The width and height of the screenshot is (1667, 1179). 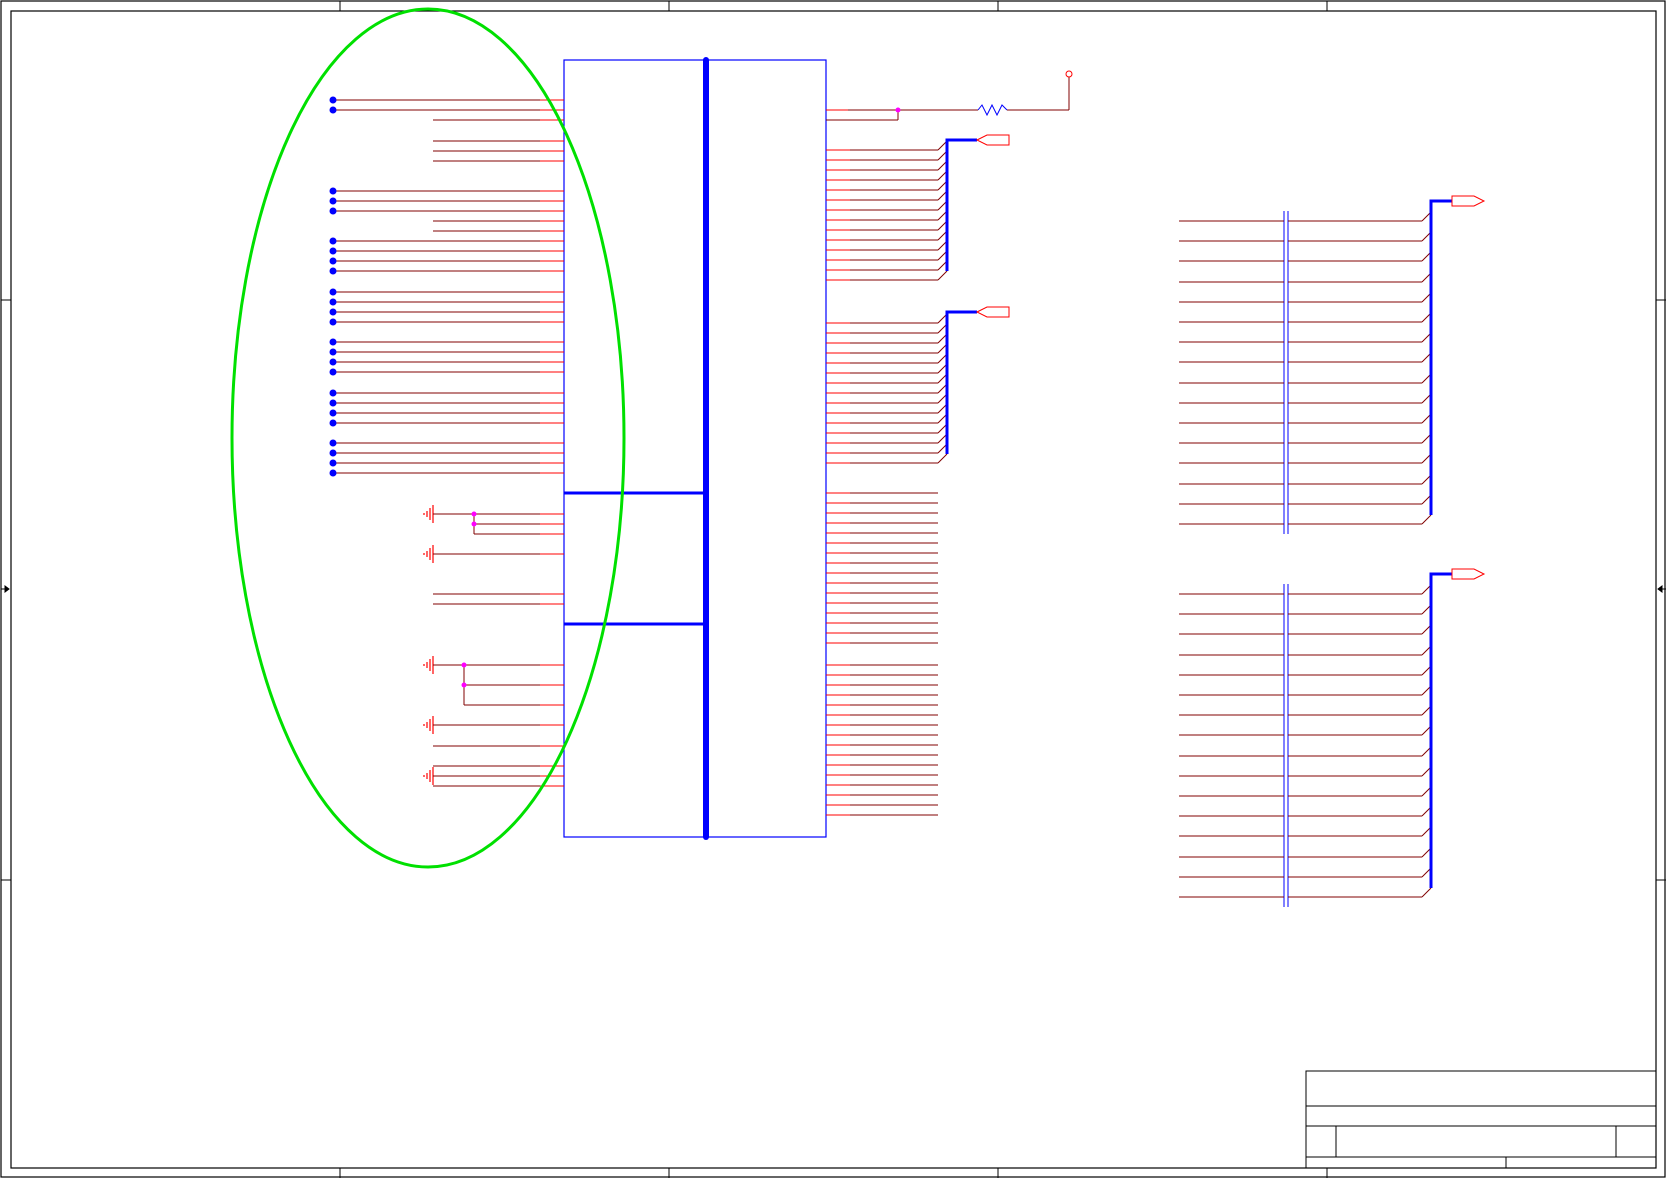 I want to click on main-ic, so click(x=695, y=448).